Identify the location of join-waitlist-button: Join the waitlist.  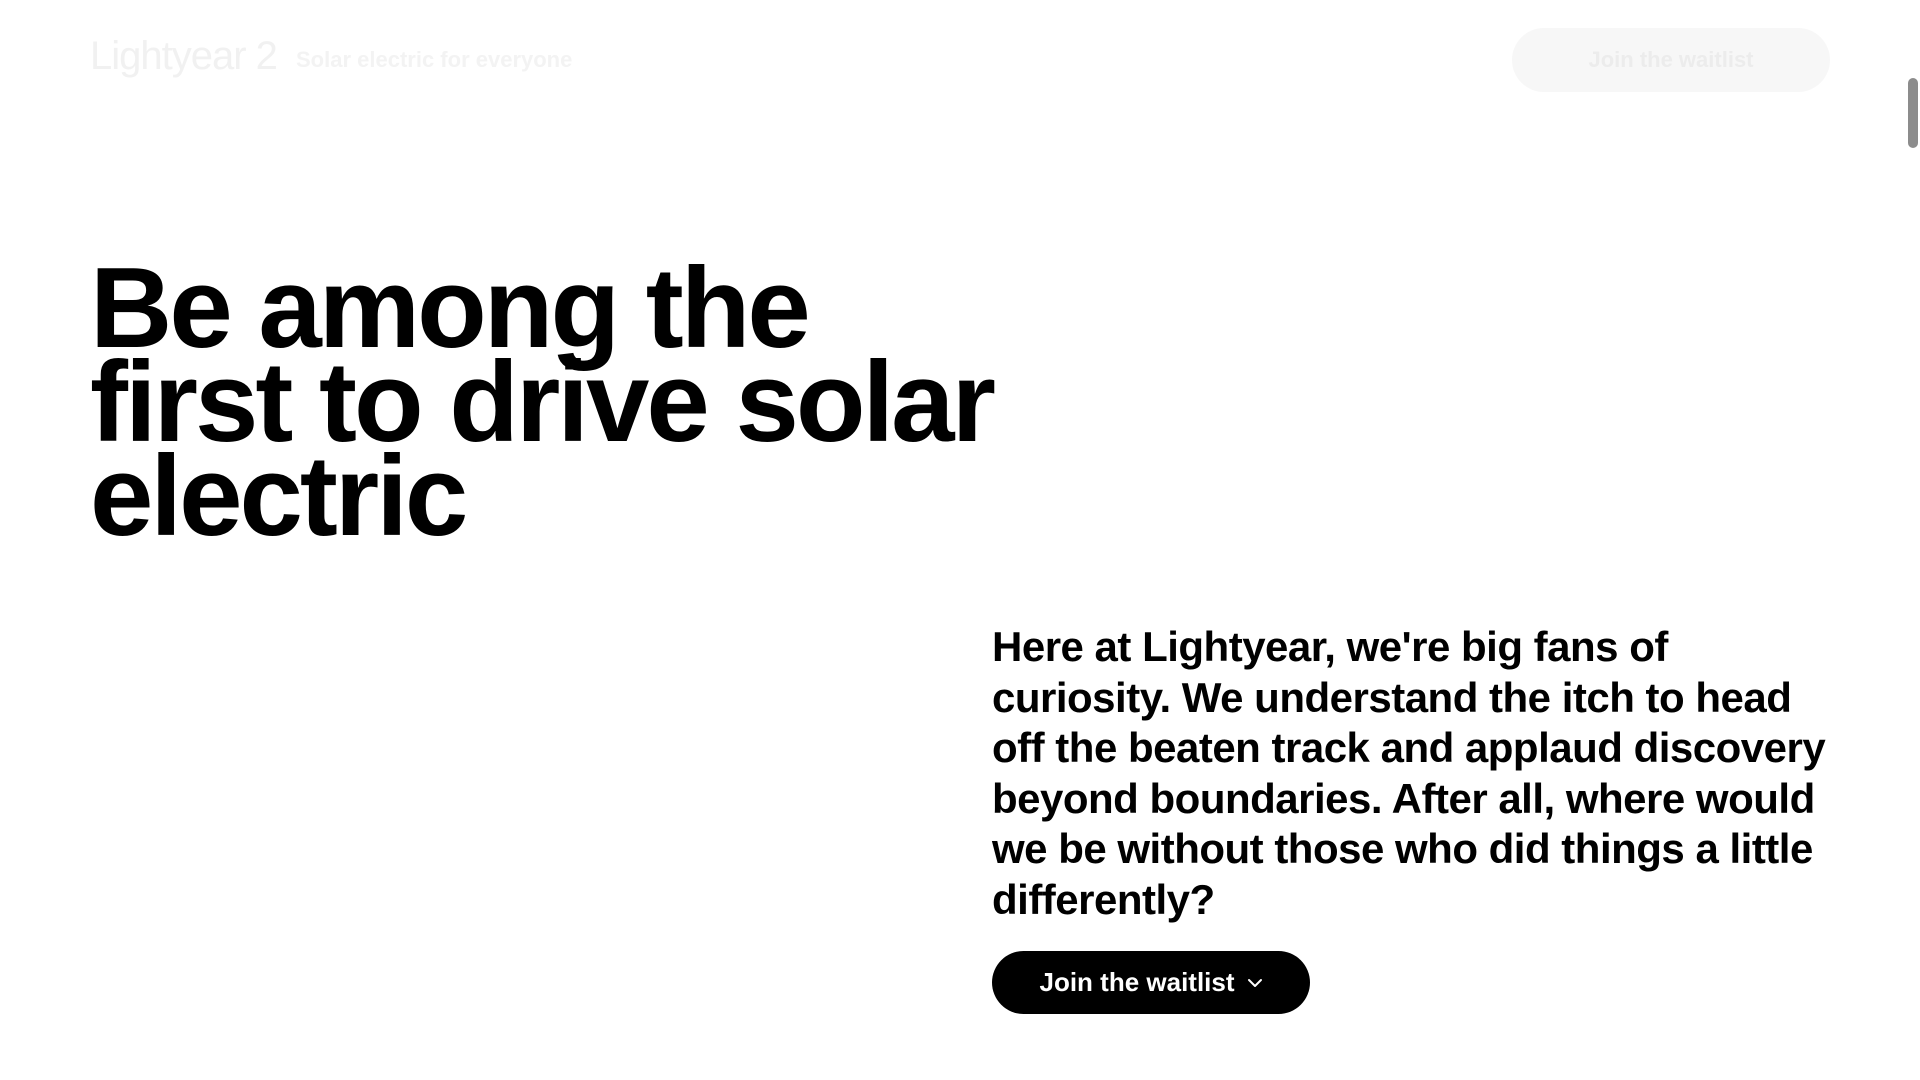
(1151, 982).